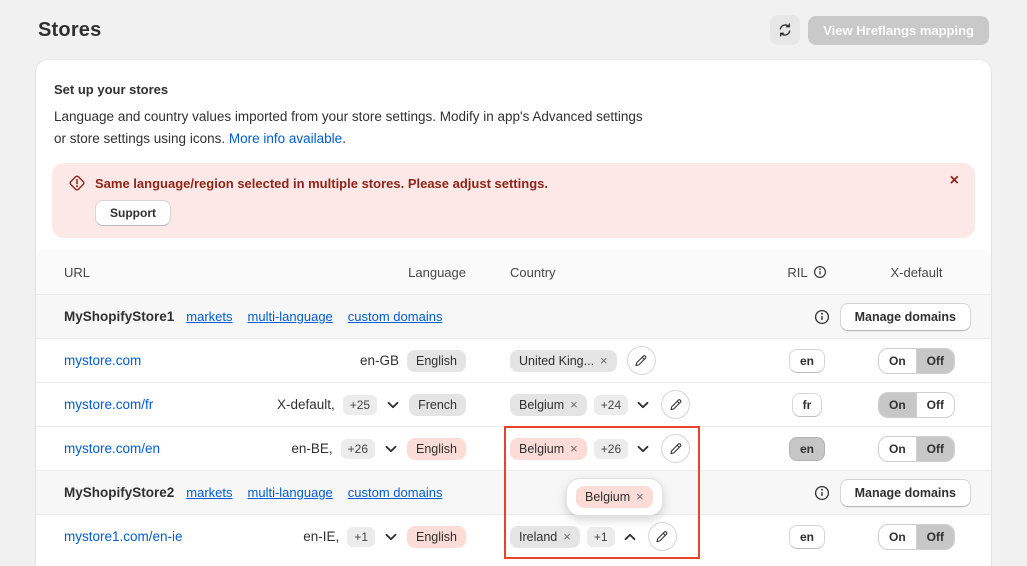  I want to click on column-header-ril: RIL, so click(807, 272).